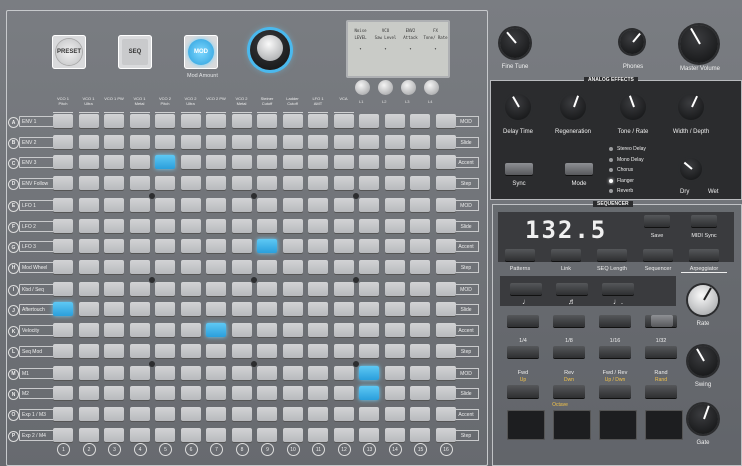 This screenshot has height=466, width=742. Describe the element at coordinates (691, 169) in the screenshot. I see `dry-wet-knob` at that location.